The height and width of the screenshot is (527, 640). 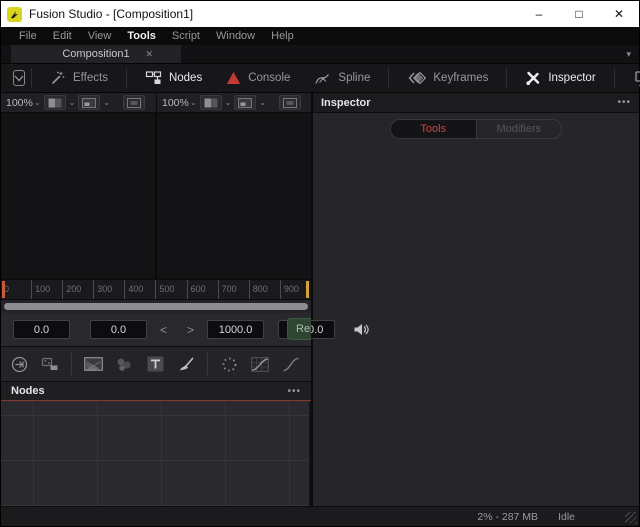 I want to click on text-plus-icon, so click(x=155, y=364).